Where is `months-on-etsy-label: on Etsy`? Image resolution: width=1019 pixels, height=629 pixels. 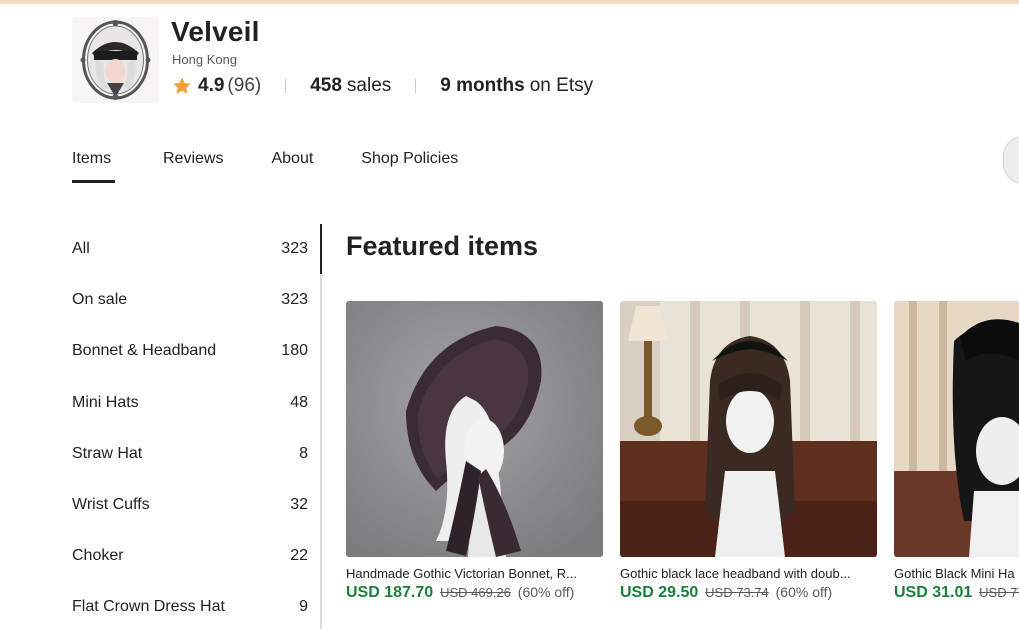
months-on-etsy-label: on Etsy is located at coordinates (561, 85).